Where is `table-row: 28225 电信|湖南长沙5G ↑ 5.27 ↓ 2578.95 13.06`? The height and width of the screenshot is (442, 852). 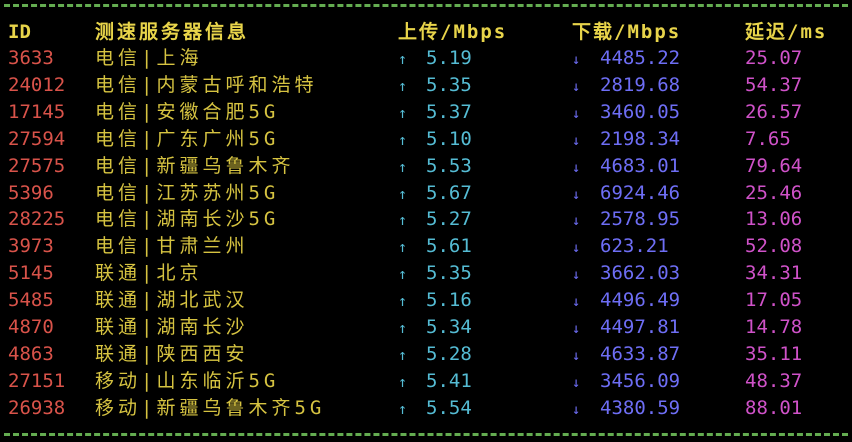
table-row: 28225 电信|湖南长沙5G ↑ 5.27 ↓ 2578.95 13.06 is located at coordinates (426, 219).